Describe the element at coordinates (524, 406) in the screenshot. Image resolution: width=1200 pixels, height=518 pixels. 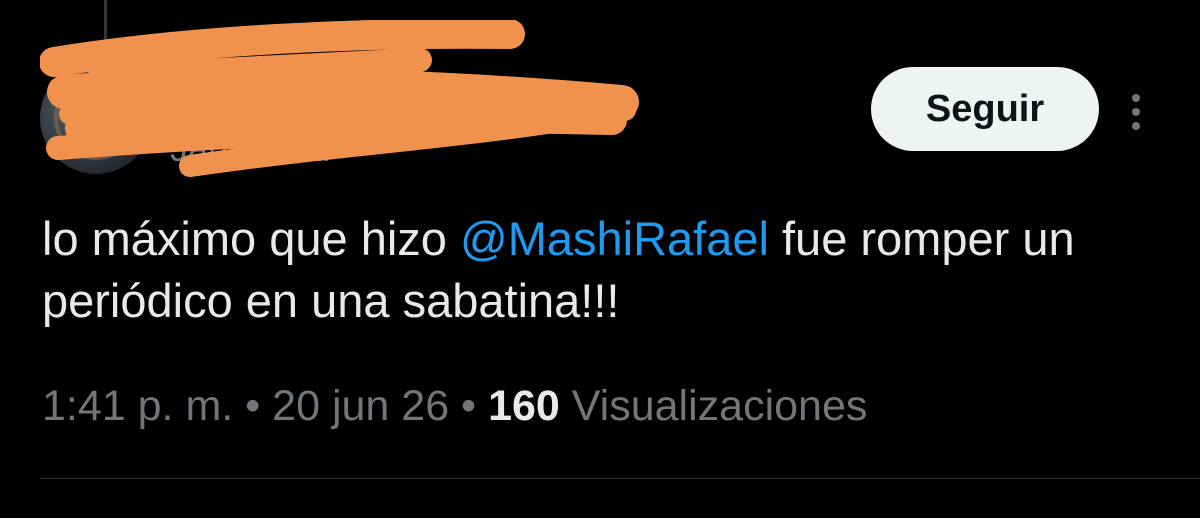
I see `views-count: 160` at that location.